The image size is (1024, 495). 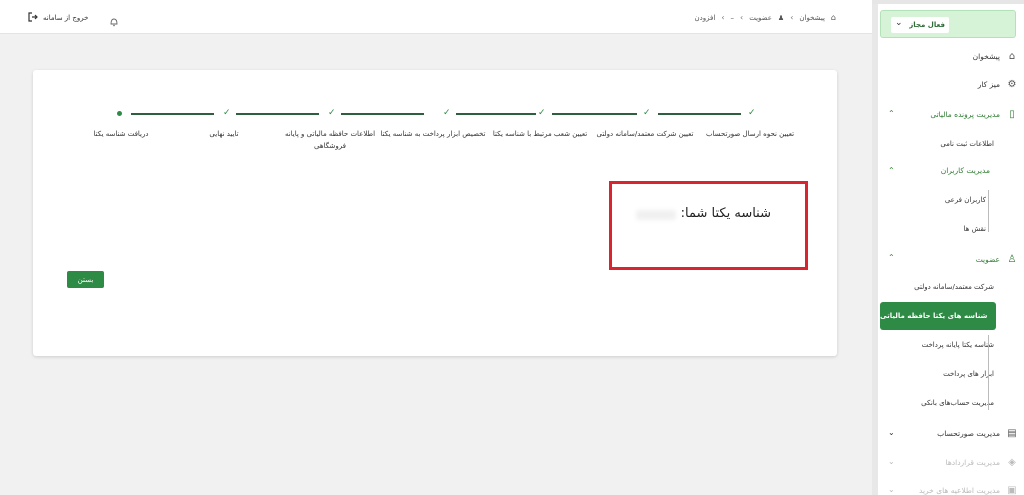 I want to click on sidebar-item-purchase-notices: ▣ مدیریت اطلاعیه های خرید, so click(x=968, y=489).